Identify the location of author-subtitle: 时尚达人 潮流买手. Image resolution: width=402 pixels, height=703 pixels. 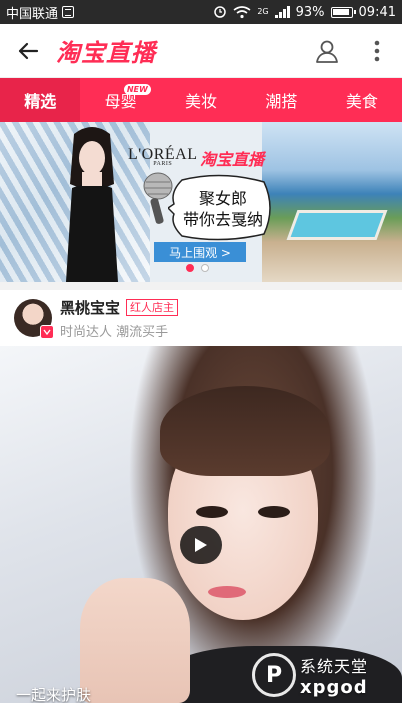
(114, 332).